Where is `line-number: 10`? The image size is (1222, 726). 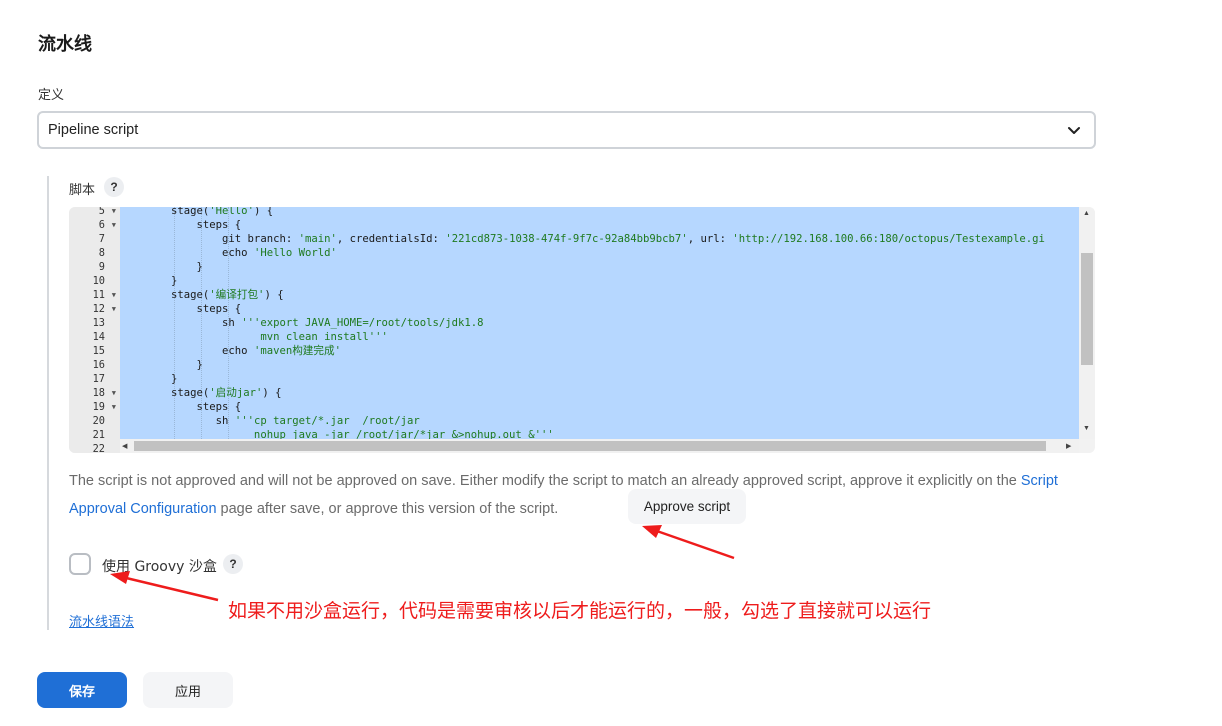
line-number: 10 is located at coordinates (94, 281).